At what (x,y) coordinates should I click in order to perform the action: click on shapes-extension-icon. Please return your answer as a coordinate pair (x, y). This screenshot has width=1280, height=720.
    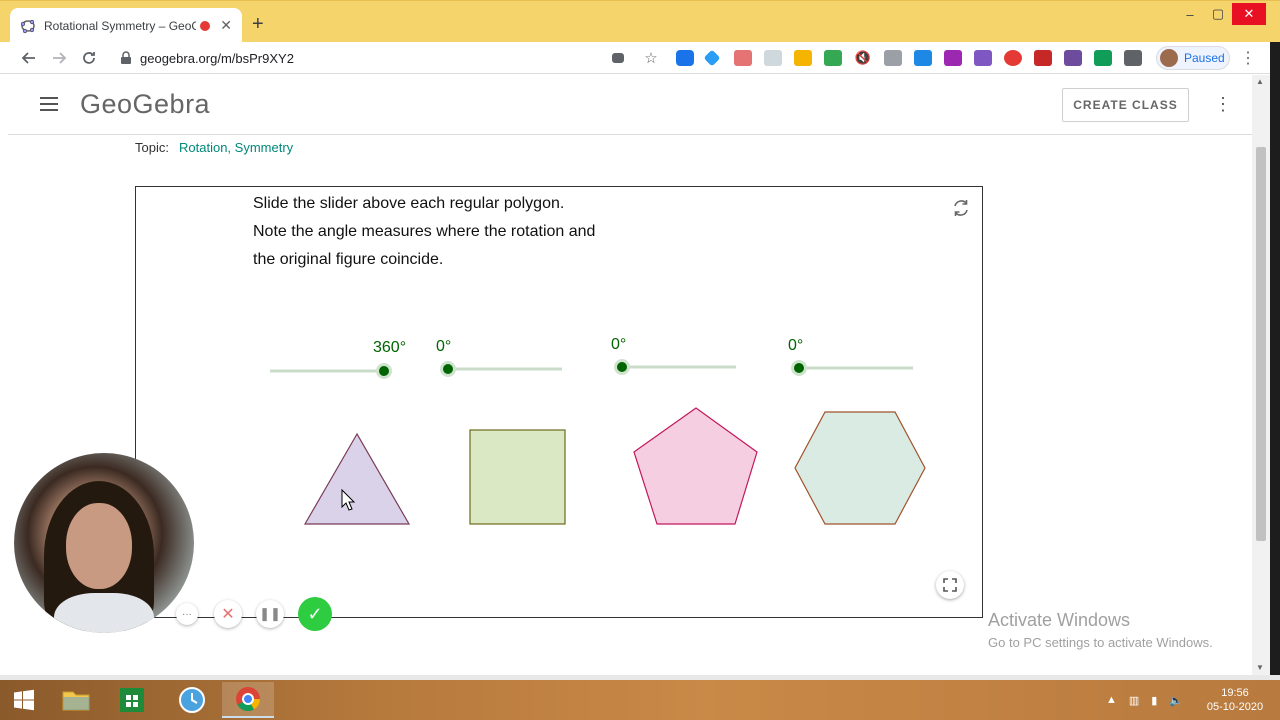
    Looking at the image, I should click on (743, 58).